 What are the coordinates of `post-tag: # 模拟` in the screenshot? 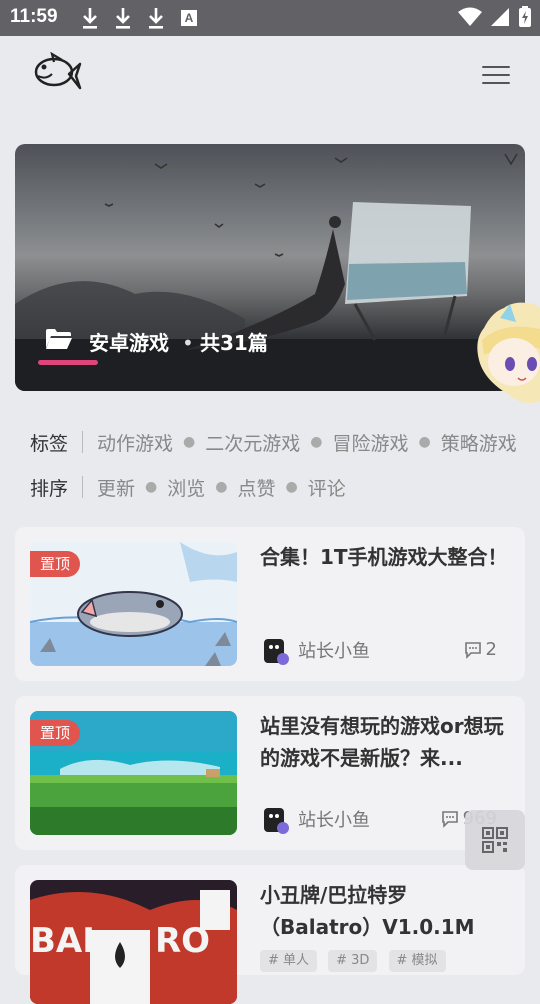 It's located at (417, 961).